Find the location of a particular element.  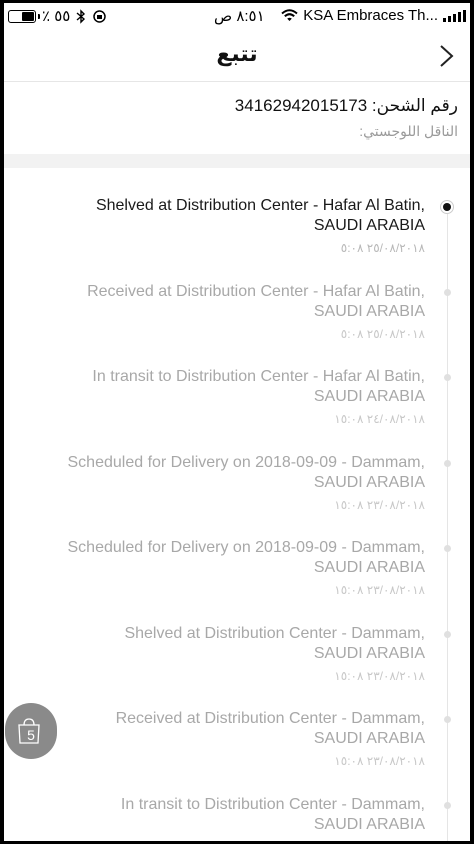

section-divider is located at coordinates (237, 161).